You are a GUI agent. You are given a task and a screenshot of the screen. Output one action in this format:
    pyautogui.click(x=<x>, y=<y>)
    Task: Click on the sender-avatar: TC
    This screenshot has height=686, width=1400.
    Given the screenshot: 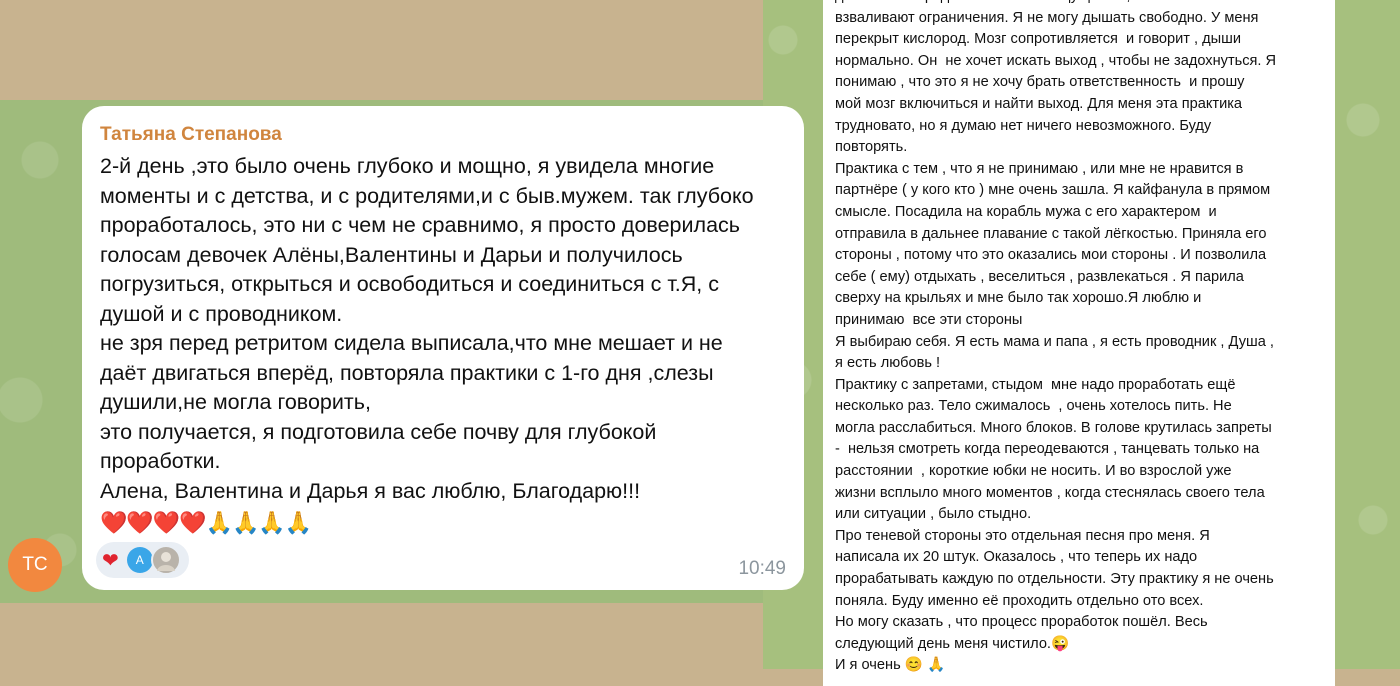 What is the action you would take?
    pyautogui.click(x=35, y=565)
    